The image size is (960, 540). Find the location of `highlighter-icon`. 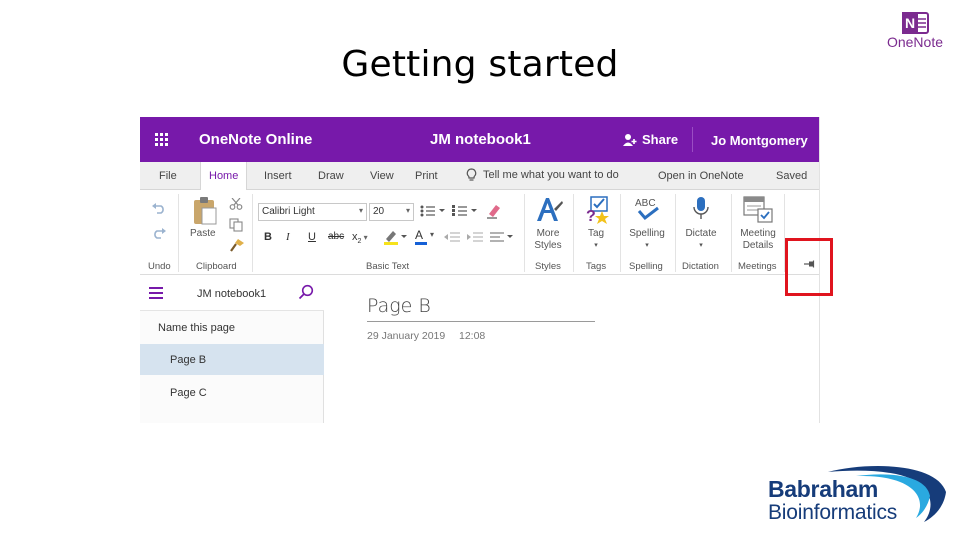

highlighter-icon is located at coordinates (395, 237).